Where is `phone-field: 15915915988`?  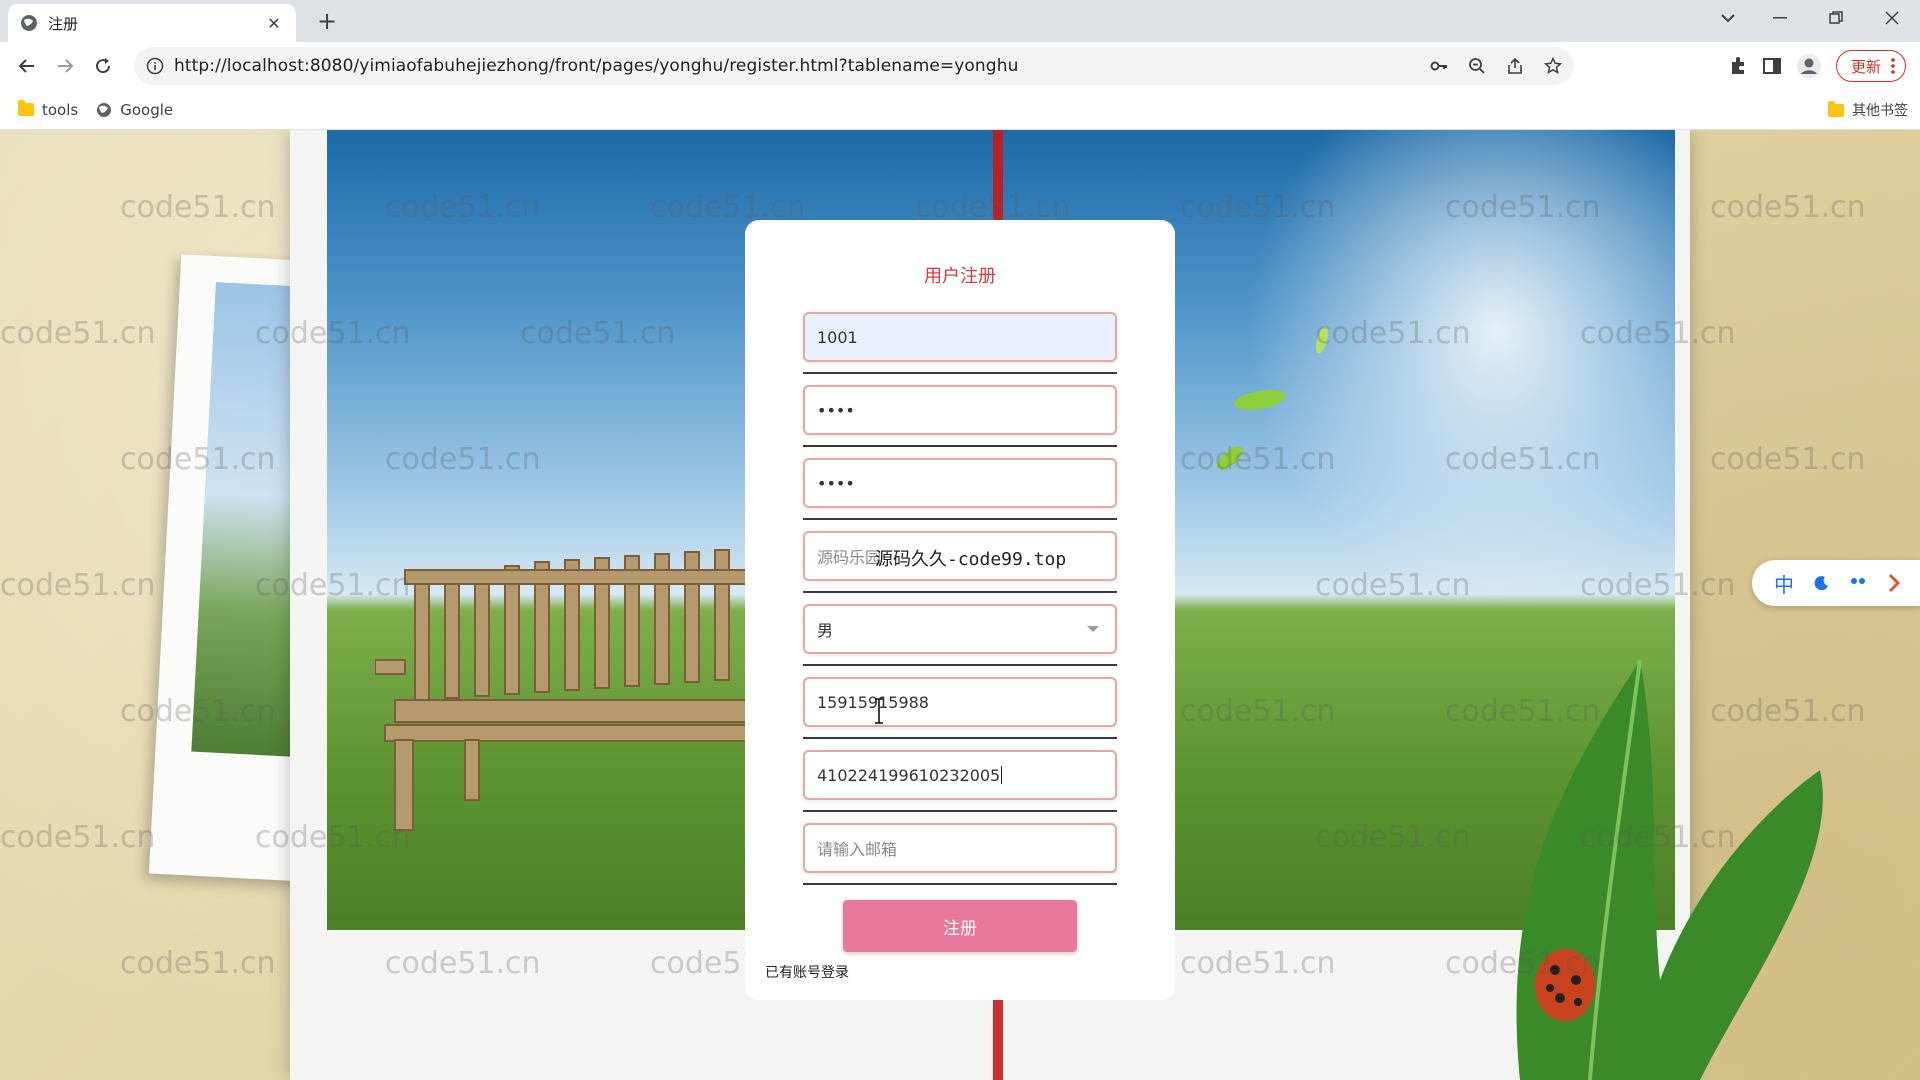 phone-field: 15915915988 is located at coordinates (960, 702).